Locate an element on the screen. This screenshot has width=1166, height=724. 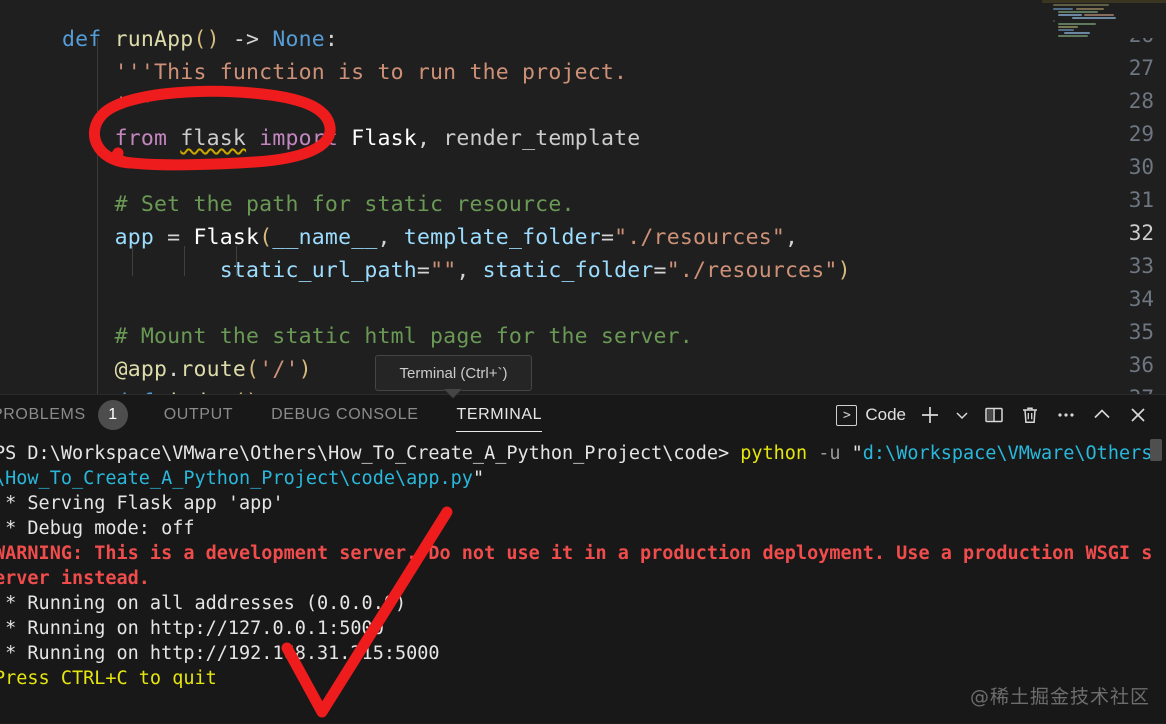
editor-gutter is located at coordinates (31, 197).